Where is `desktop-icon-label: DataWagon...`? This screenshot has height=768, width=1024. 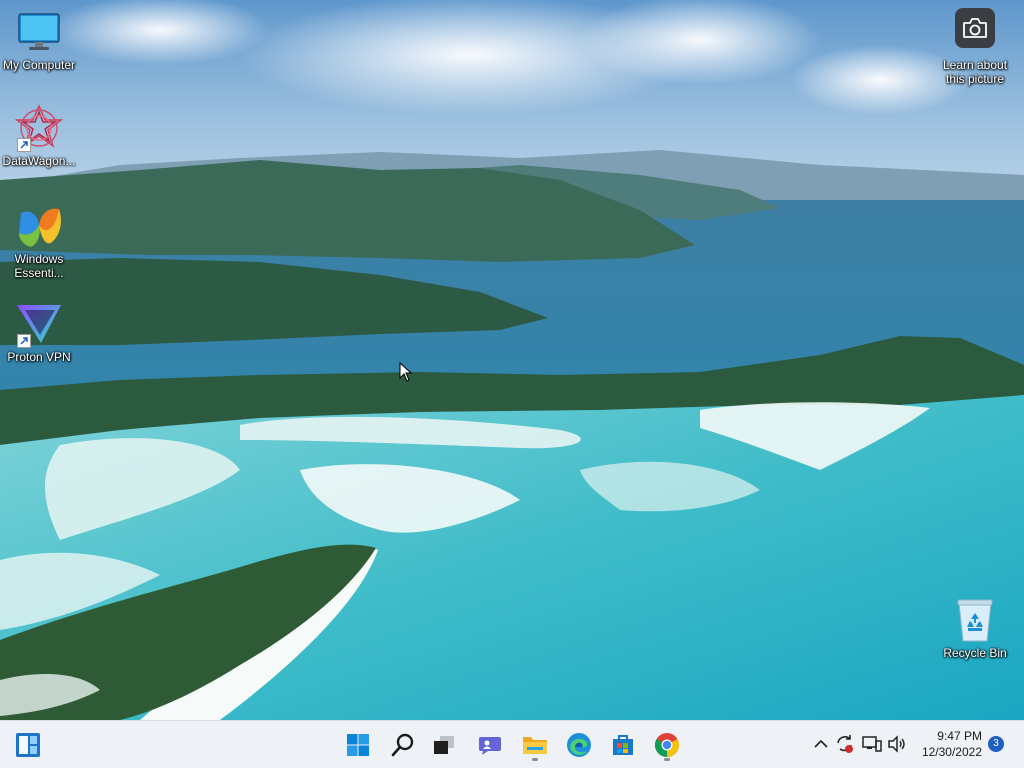
desktop-icon-label: DataWagon... is located at coordinates (39, 161).